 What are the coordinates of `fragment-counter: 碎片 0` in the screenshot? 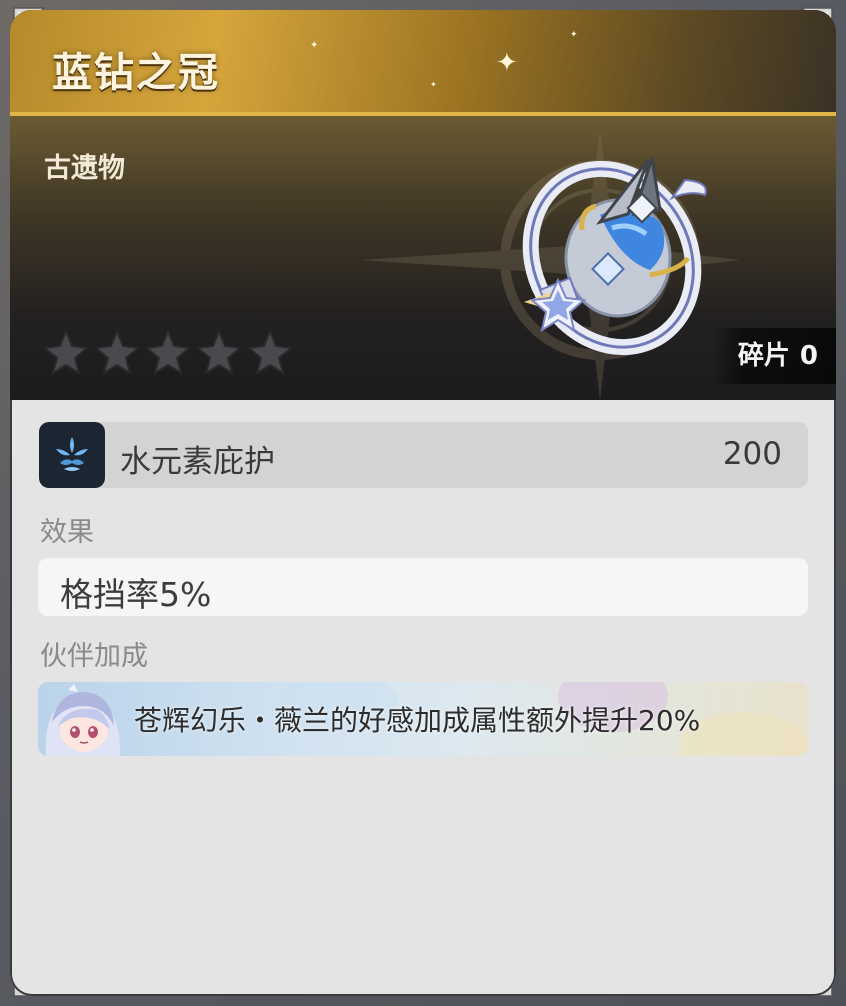 It's located at (773, 356).